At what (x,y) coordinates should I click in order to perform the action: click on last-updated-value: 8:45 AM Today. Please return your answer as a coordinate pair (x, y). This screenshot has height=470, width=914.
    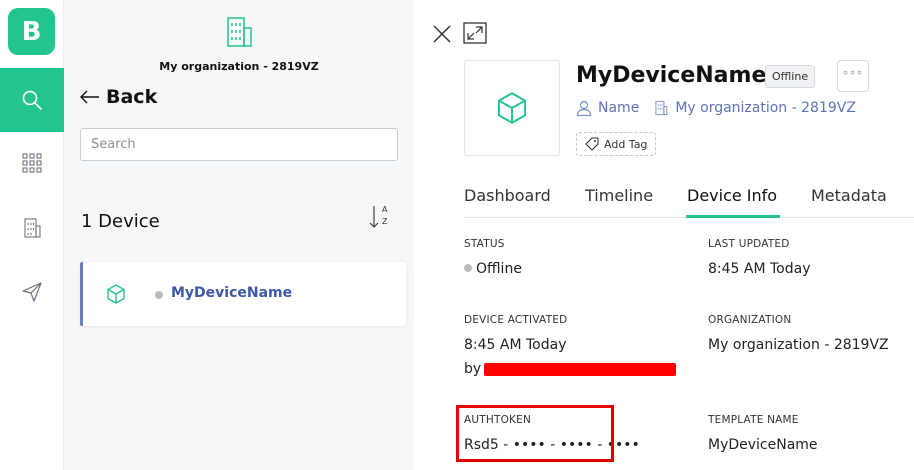
    Looking at the image, I should click on (759, 269).